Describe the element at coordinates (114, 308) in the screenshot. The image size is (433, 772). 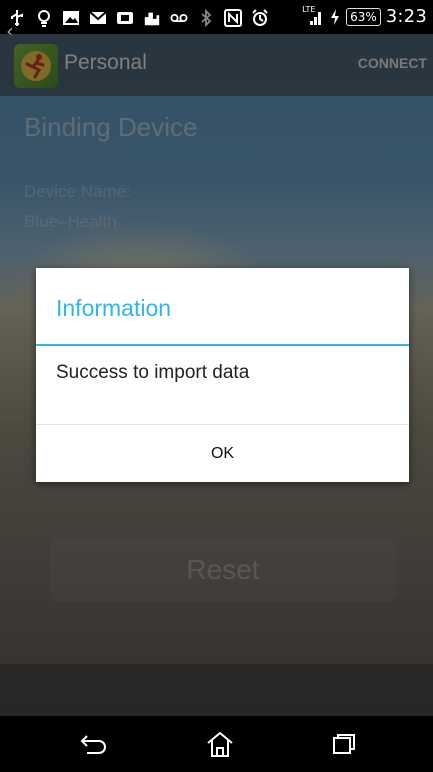
I see `dialog-title: Information` at that location.